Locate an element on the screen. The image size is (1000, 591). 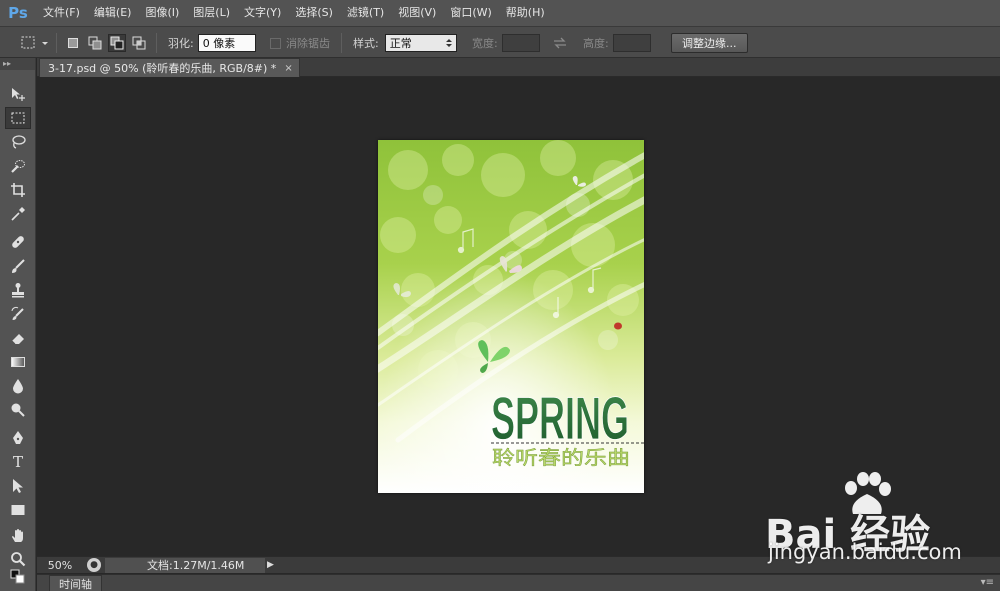
history-brush-icon is located at coordinates (17, 313).